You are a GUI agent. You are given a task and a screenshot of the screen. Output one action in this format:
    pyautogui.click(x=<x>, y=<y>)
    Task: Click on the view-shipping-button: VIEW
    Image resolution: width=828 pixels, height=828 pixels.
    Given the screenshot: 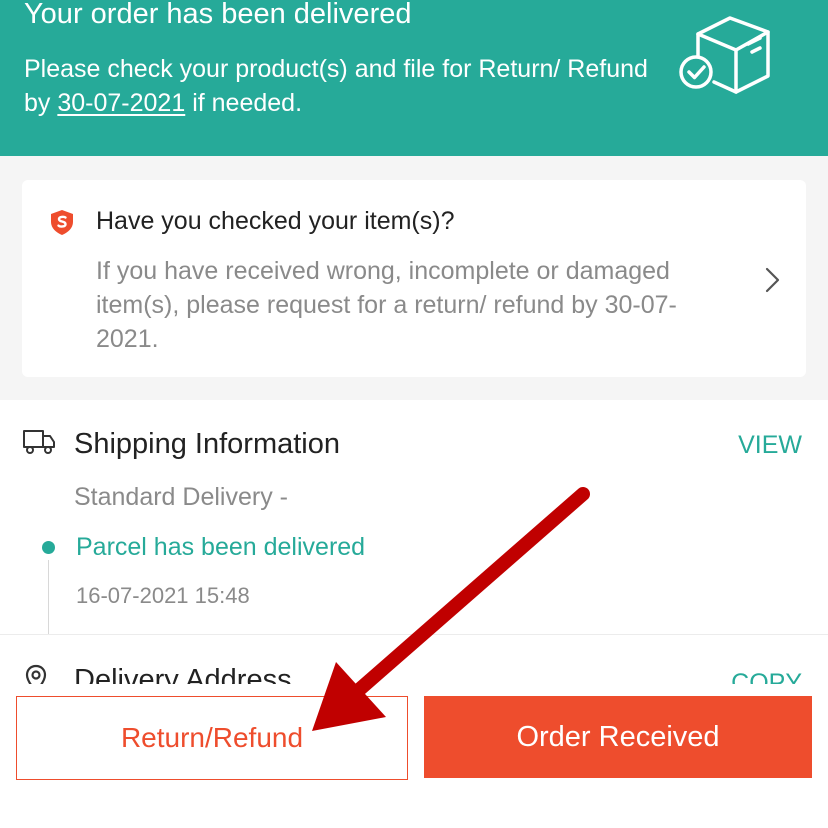 What is the action you would take?
    pyautogui.click(x=770, y=445)
    